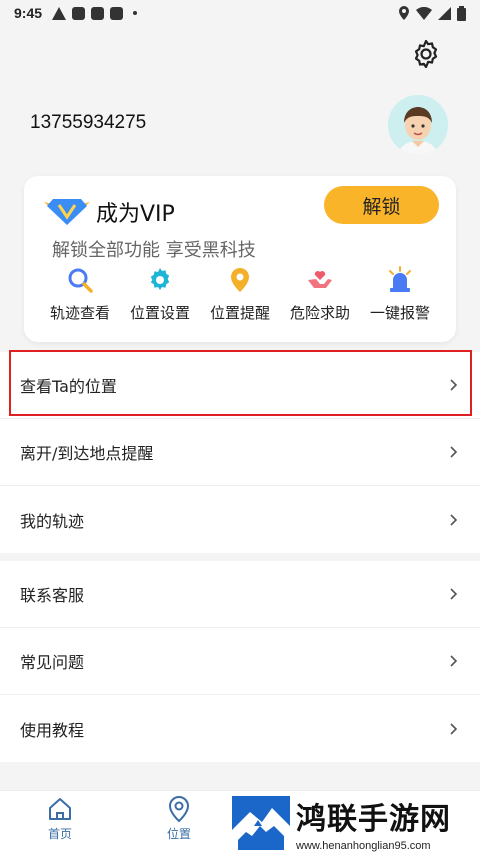  I want to click on vip-features: 轨迹查看 位置设置 位置提醒 危险求助 一键报警, so click(240, 294).